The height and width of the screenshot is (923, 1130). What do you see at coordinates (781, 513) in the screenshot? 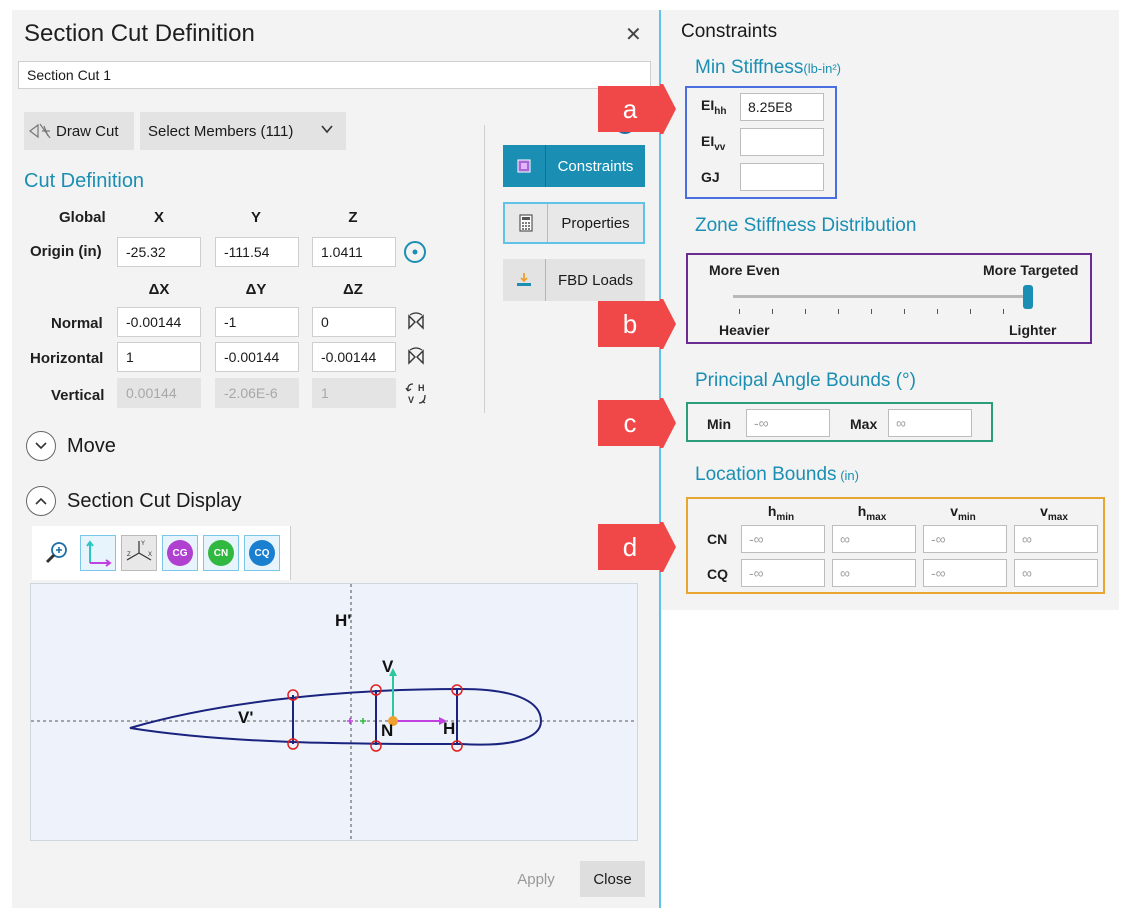
I see `h-min-header: hmin` at bounding box center [781, 513].